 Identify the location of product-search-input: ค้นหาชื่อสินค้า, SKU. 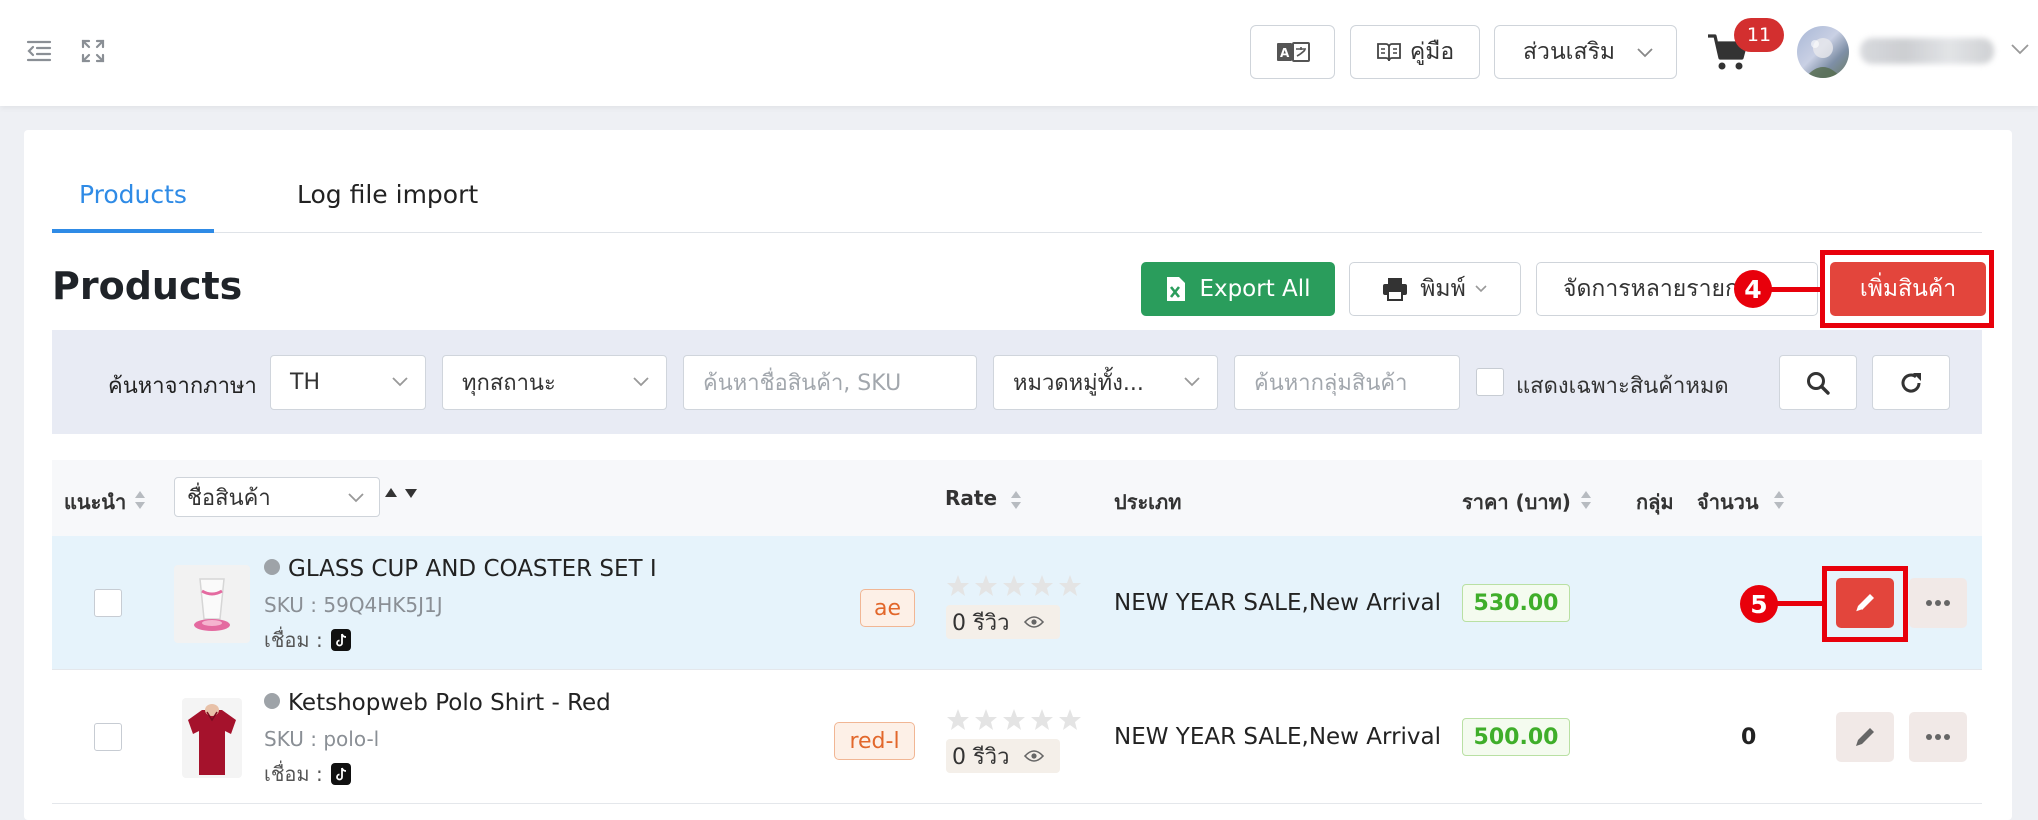
(830, 382).